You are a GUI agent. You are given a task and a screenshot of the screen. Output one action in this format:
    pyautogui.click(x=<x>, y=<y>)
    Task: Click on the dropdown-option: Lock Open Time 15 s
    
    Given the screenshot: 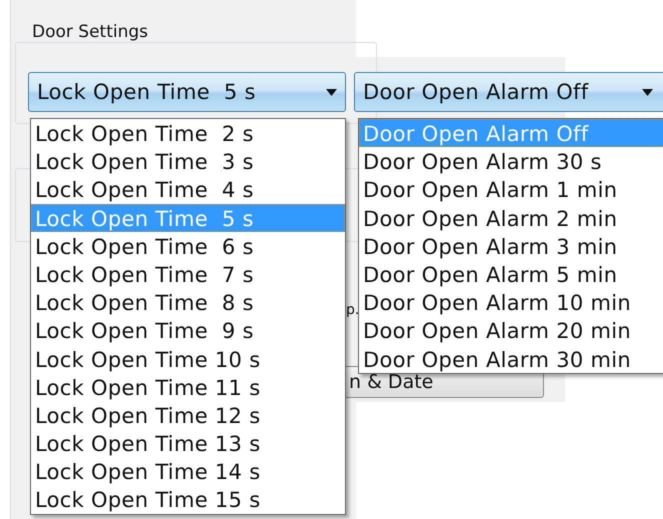 What is the action you would take?
    pyautogui.click(x=188, y=499)
    